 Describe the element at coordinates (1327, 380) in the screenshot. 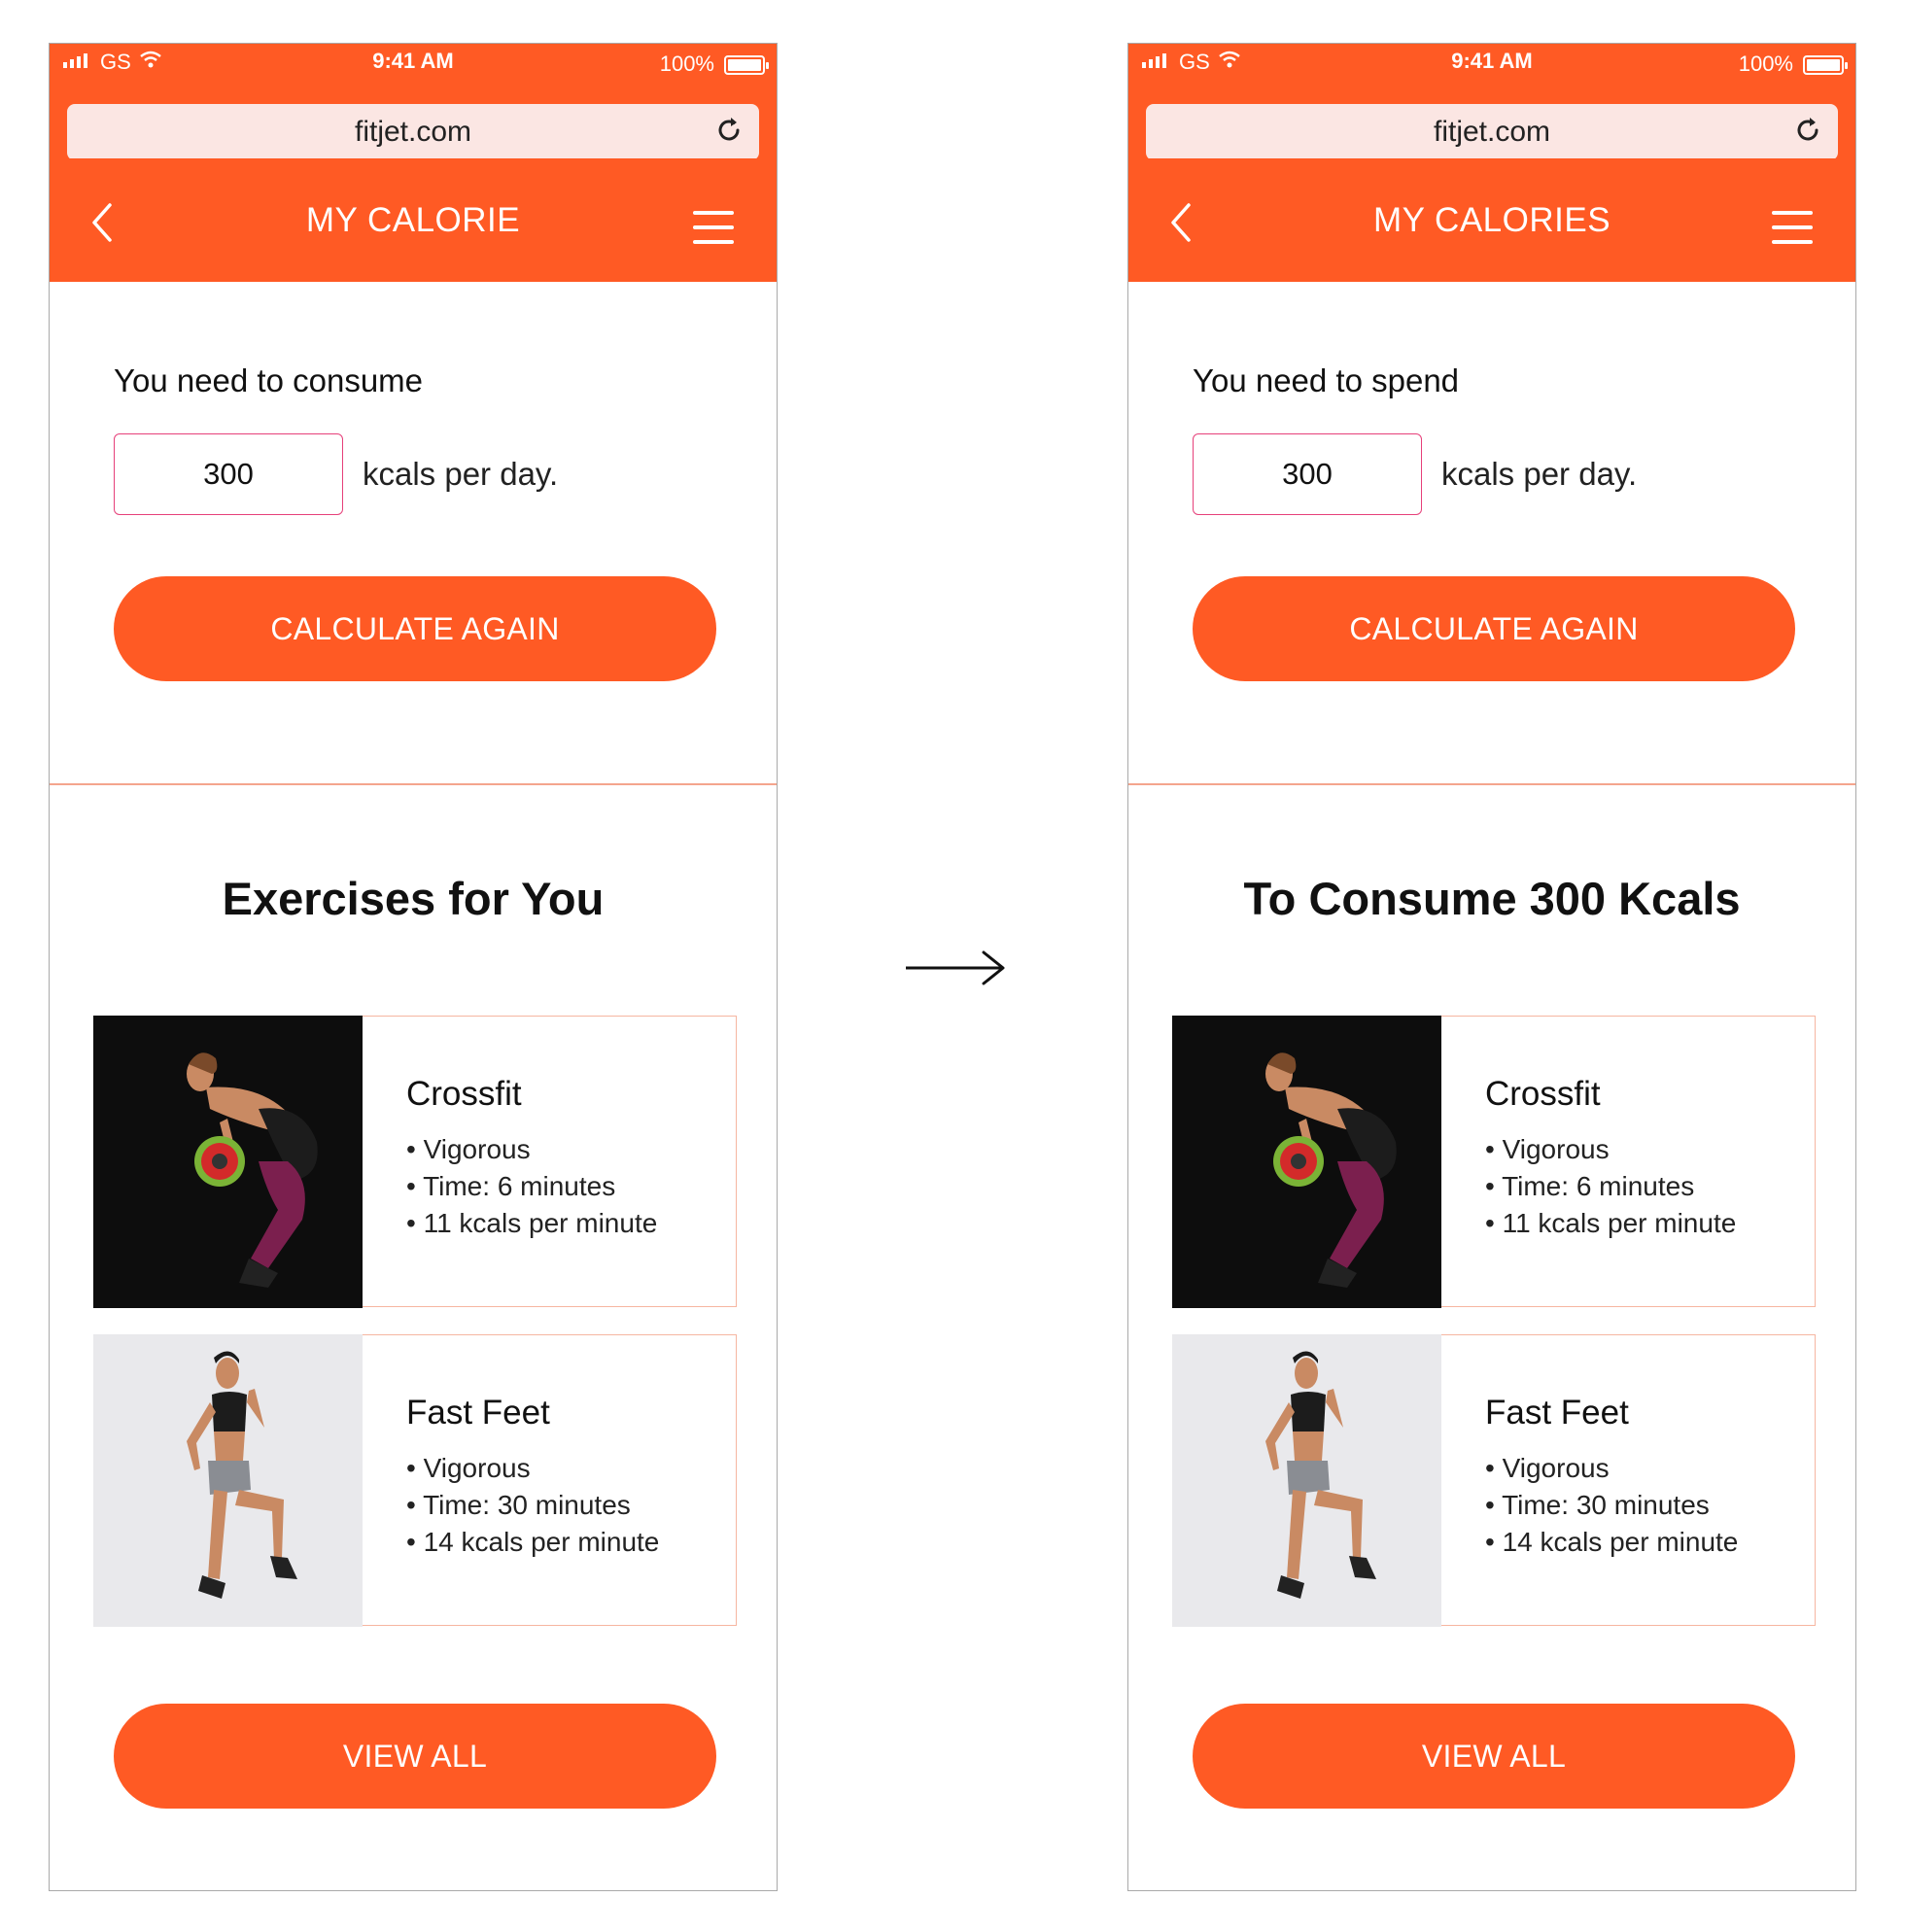

I see `need-label: You need to spend` at that location.